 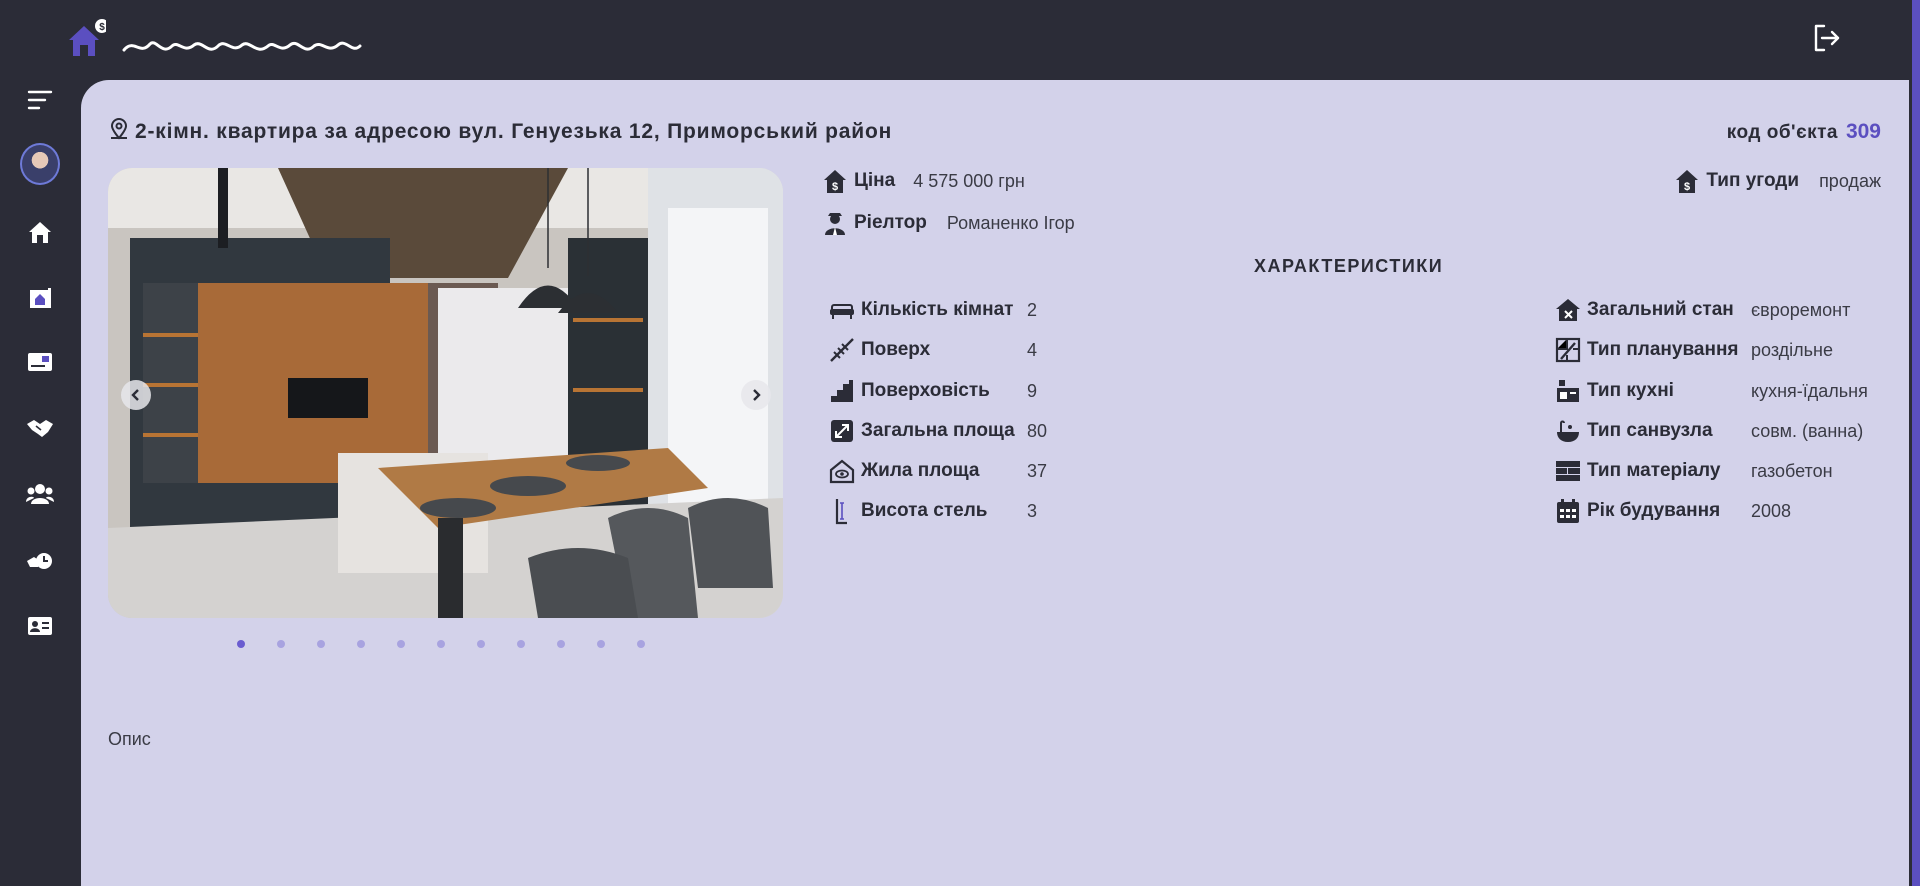 I want to click on gallery-next-button, so click(x=756, y=395).